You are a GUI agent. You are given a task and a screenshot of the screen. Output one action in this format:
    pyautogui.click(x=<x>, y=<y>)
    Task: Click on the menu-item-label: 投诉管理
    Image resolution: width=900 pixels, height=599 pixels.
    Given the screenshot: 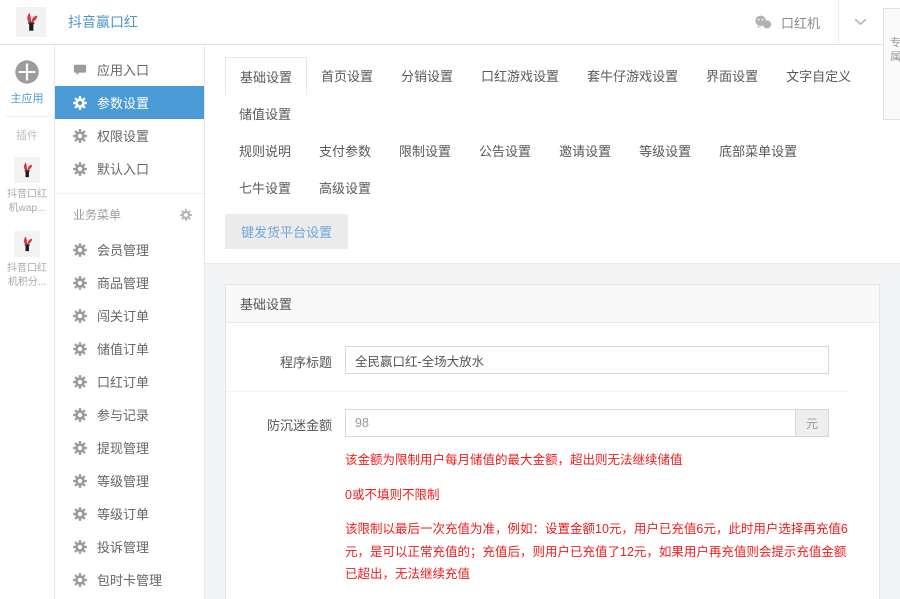 What is the action you would take?
    pyautogui.click(x=123, y=547)
    